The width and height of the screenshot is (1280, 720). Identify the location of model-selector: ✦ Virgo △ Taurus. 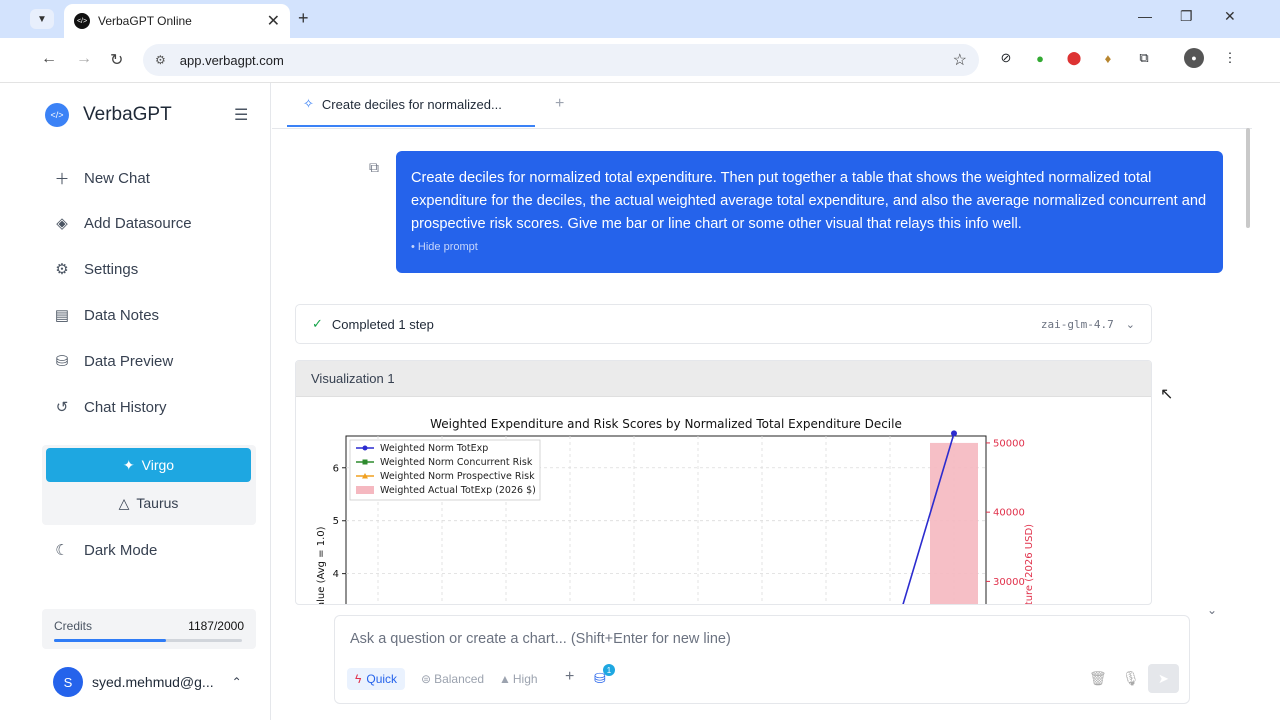
(149, 485).